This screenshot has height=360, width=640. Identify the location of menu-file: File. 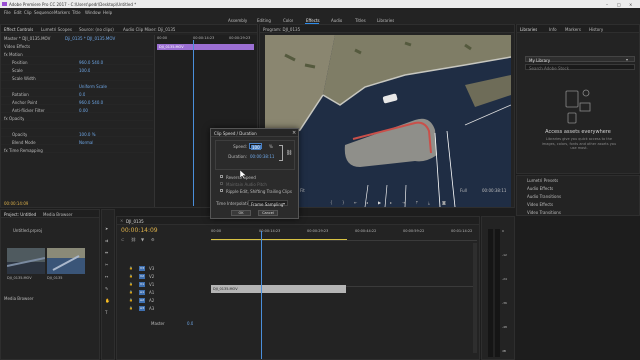
(7, 12).